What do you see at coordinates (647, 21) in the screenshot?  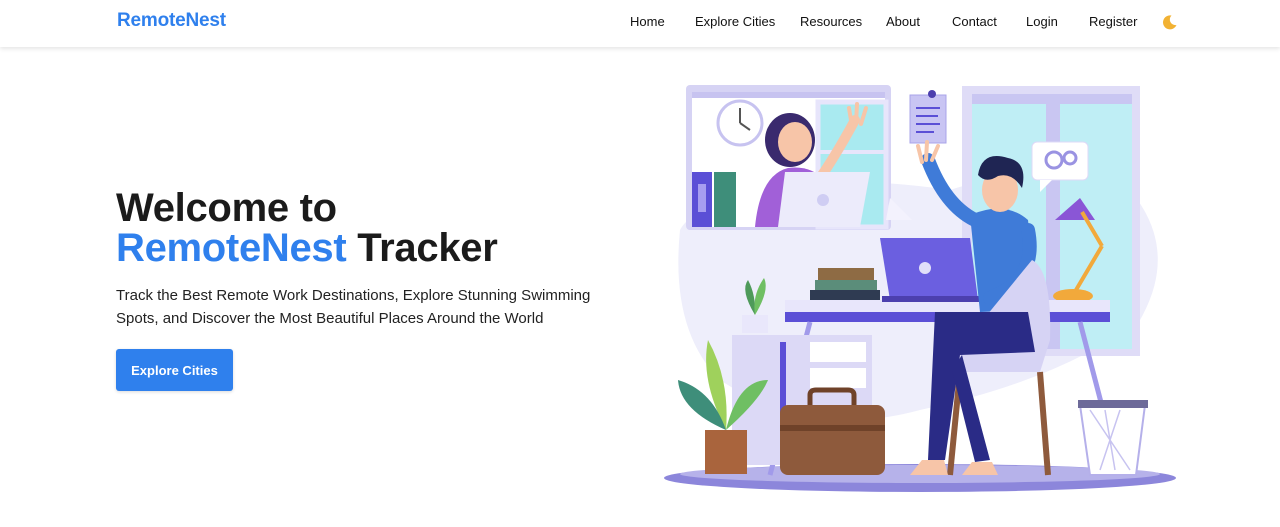 I see `nav-home: Home` at bounding box center [647, 21].